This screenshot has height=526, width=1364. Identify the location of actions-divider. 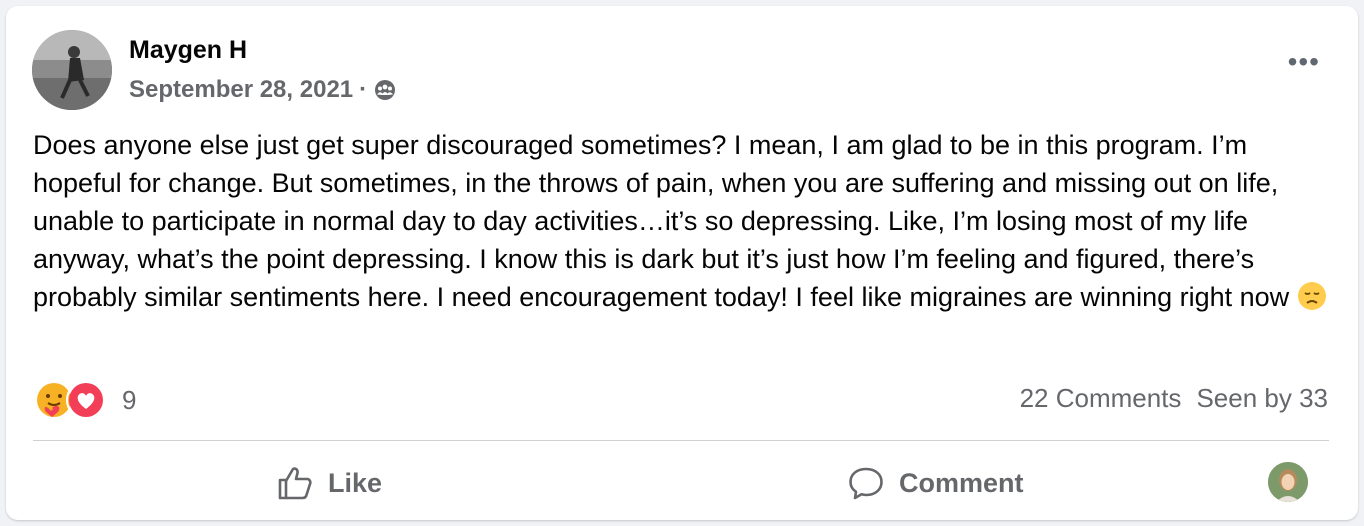
(681, 440).